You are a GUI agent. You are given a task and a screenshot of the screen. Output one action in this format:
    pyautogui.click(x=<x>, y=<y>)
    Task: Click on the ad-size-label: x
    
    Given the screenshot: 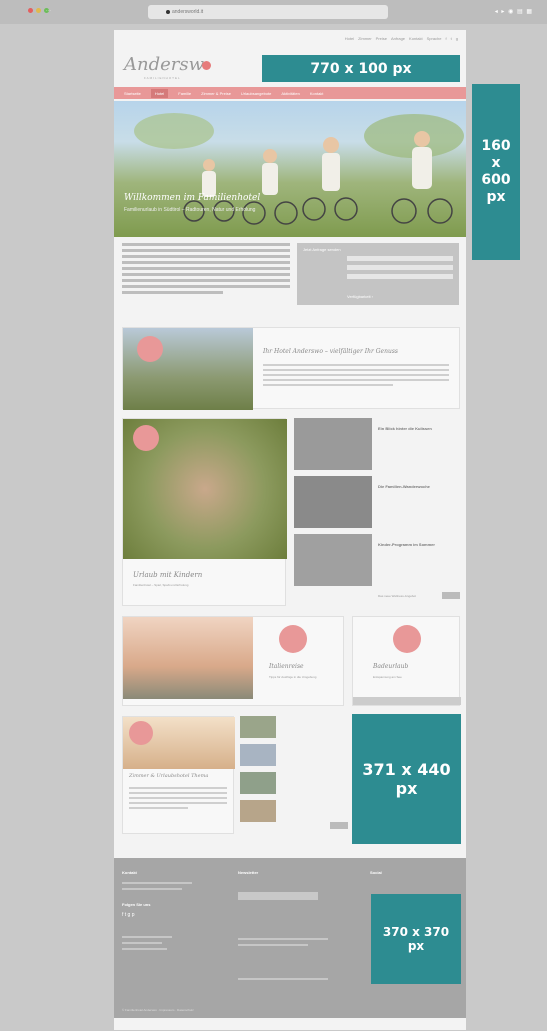 What is the action you would take?
    pyautogui.click(x=496, y=163)
    